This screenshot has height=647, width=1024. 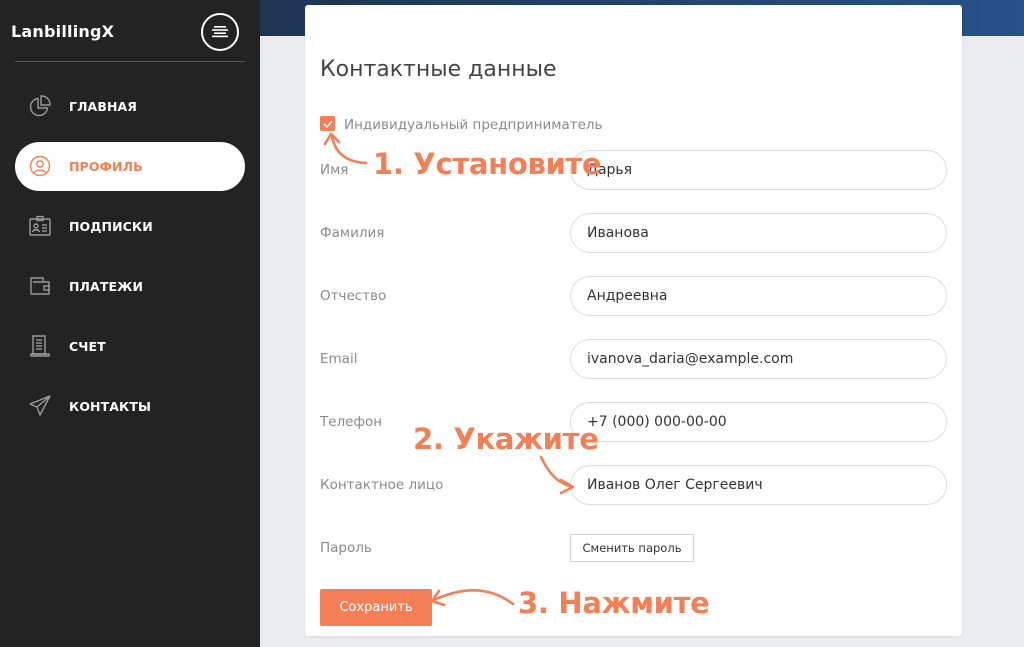 What do you see at coordinates (352, 233) in the screenshot?
I see `last-name-label: Фамилия` at bounding box center [352, 233].